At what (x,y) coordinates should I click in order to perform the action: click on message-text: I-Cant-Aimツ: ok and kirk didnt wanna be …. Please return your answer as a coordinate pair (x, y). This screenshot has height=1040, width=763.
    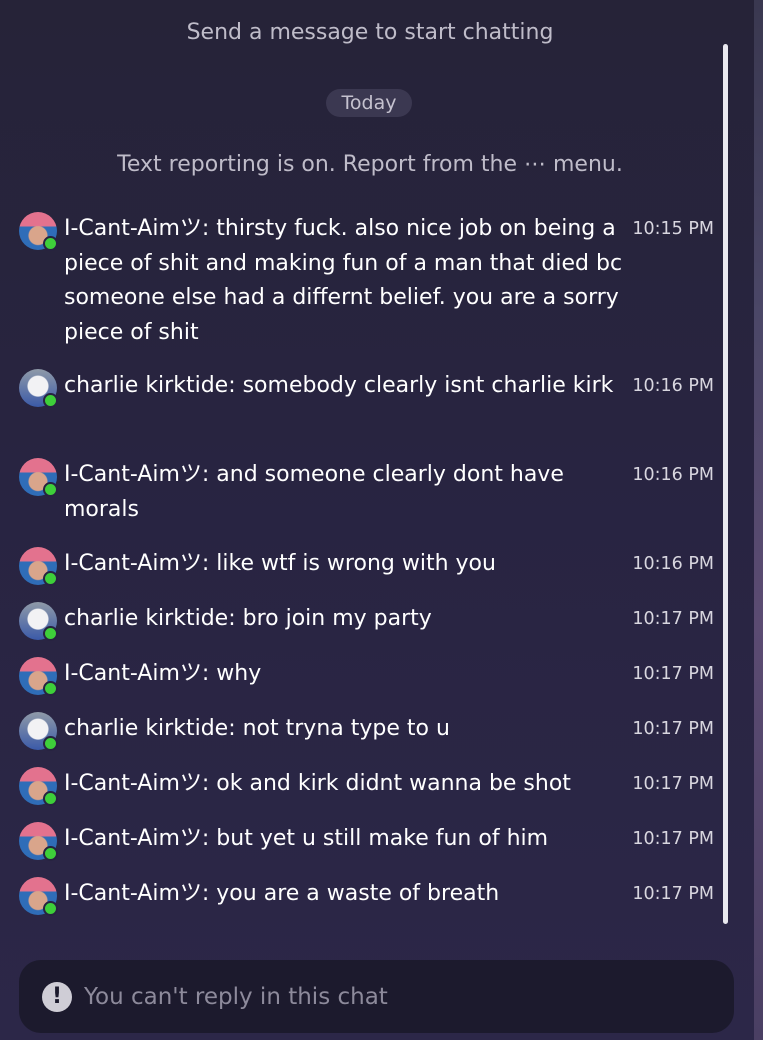
    Looking at the image, I should click on (317, 783).